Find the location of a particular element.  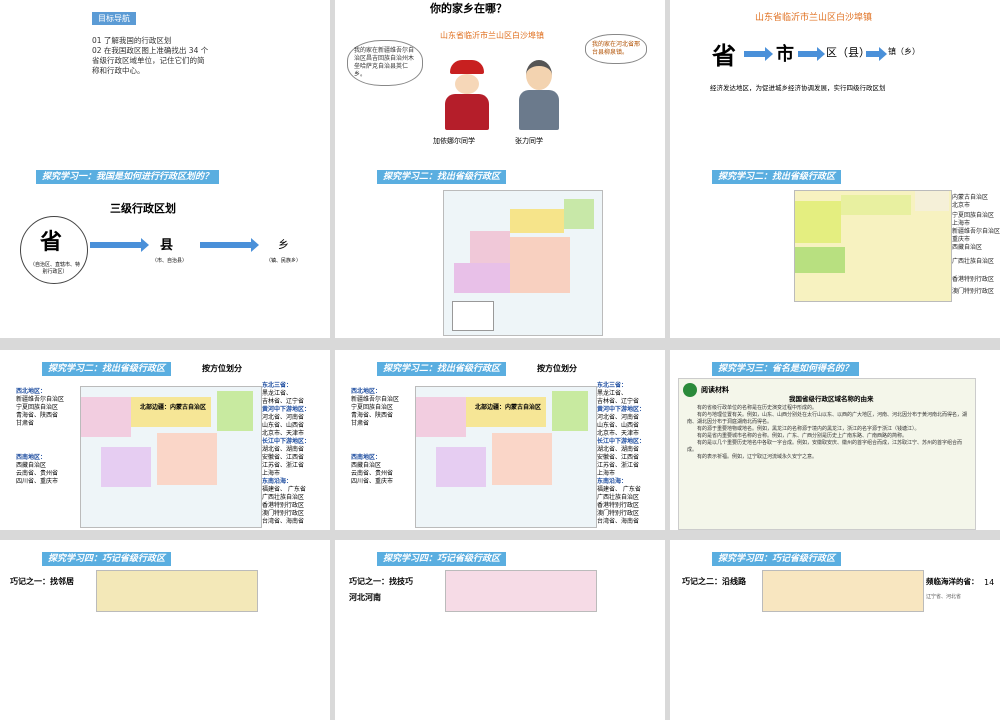

cj-3: 江苏省、浙江省 is located at coordinates (618, 465).